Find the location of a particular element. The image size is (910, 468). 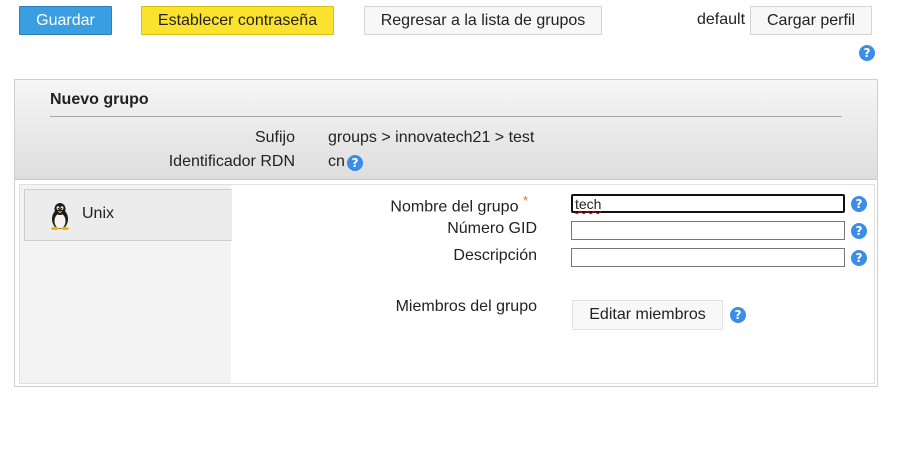

set-password-button: Establecer contraseña is located at coordinates (237, 20).